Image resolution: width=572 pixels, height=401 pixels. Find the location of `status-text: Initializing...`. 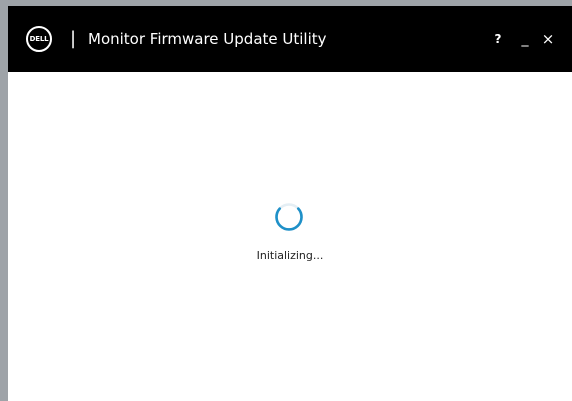

status-text: Initializing... is located at coordinates (290, 255).